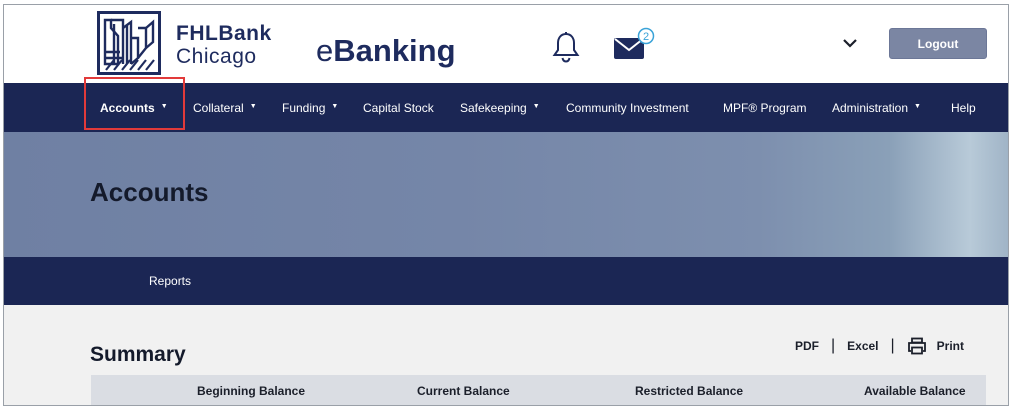 This screenshot has width=1012, height=406. What do you see at coordinates (938, 43) in the screenshot?
I see `logout-button: Logout` at bounding box center [938, 43].